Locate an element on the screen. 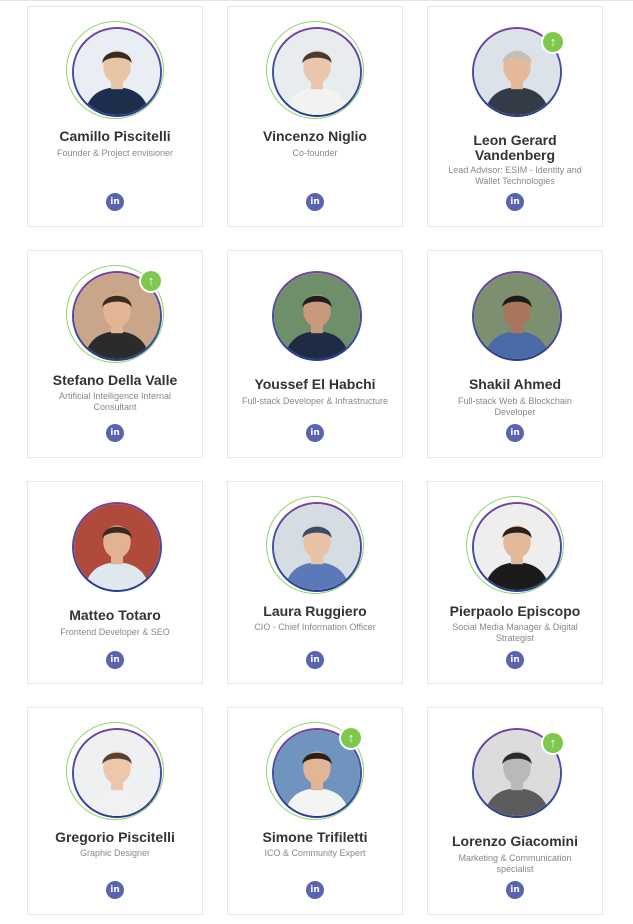 The height and width of the screenshot is (924, 633). member-role: Frontend Developer & SEO is located at coordinates (115, 632).